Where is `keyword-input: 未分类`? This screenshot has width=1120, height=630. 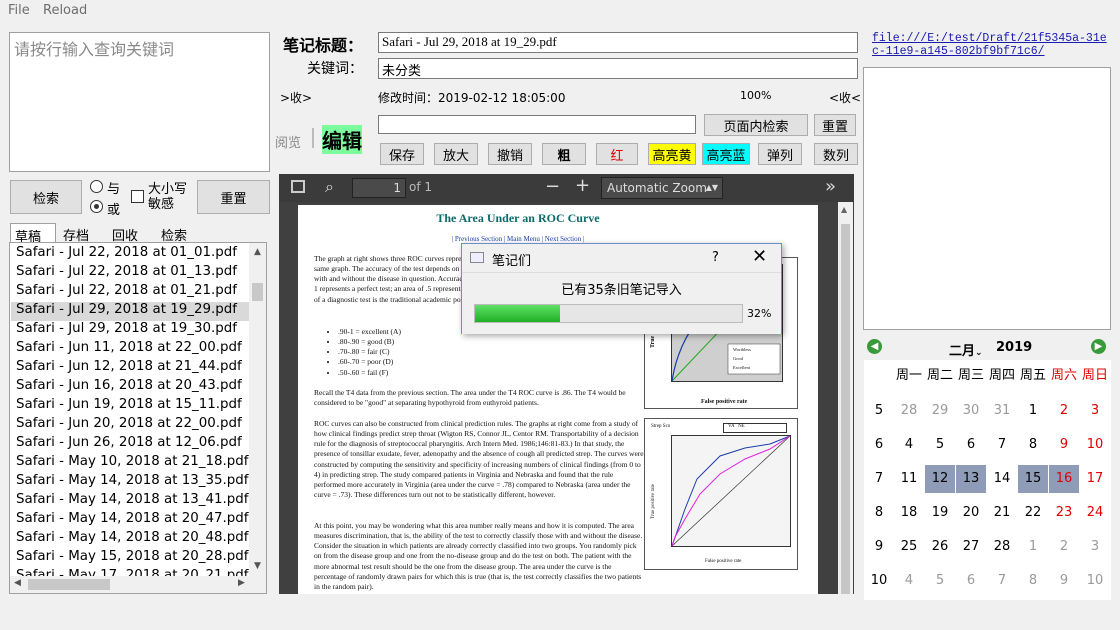
keyword-input: 未分类 is located at coordinates (618, 68).